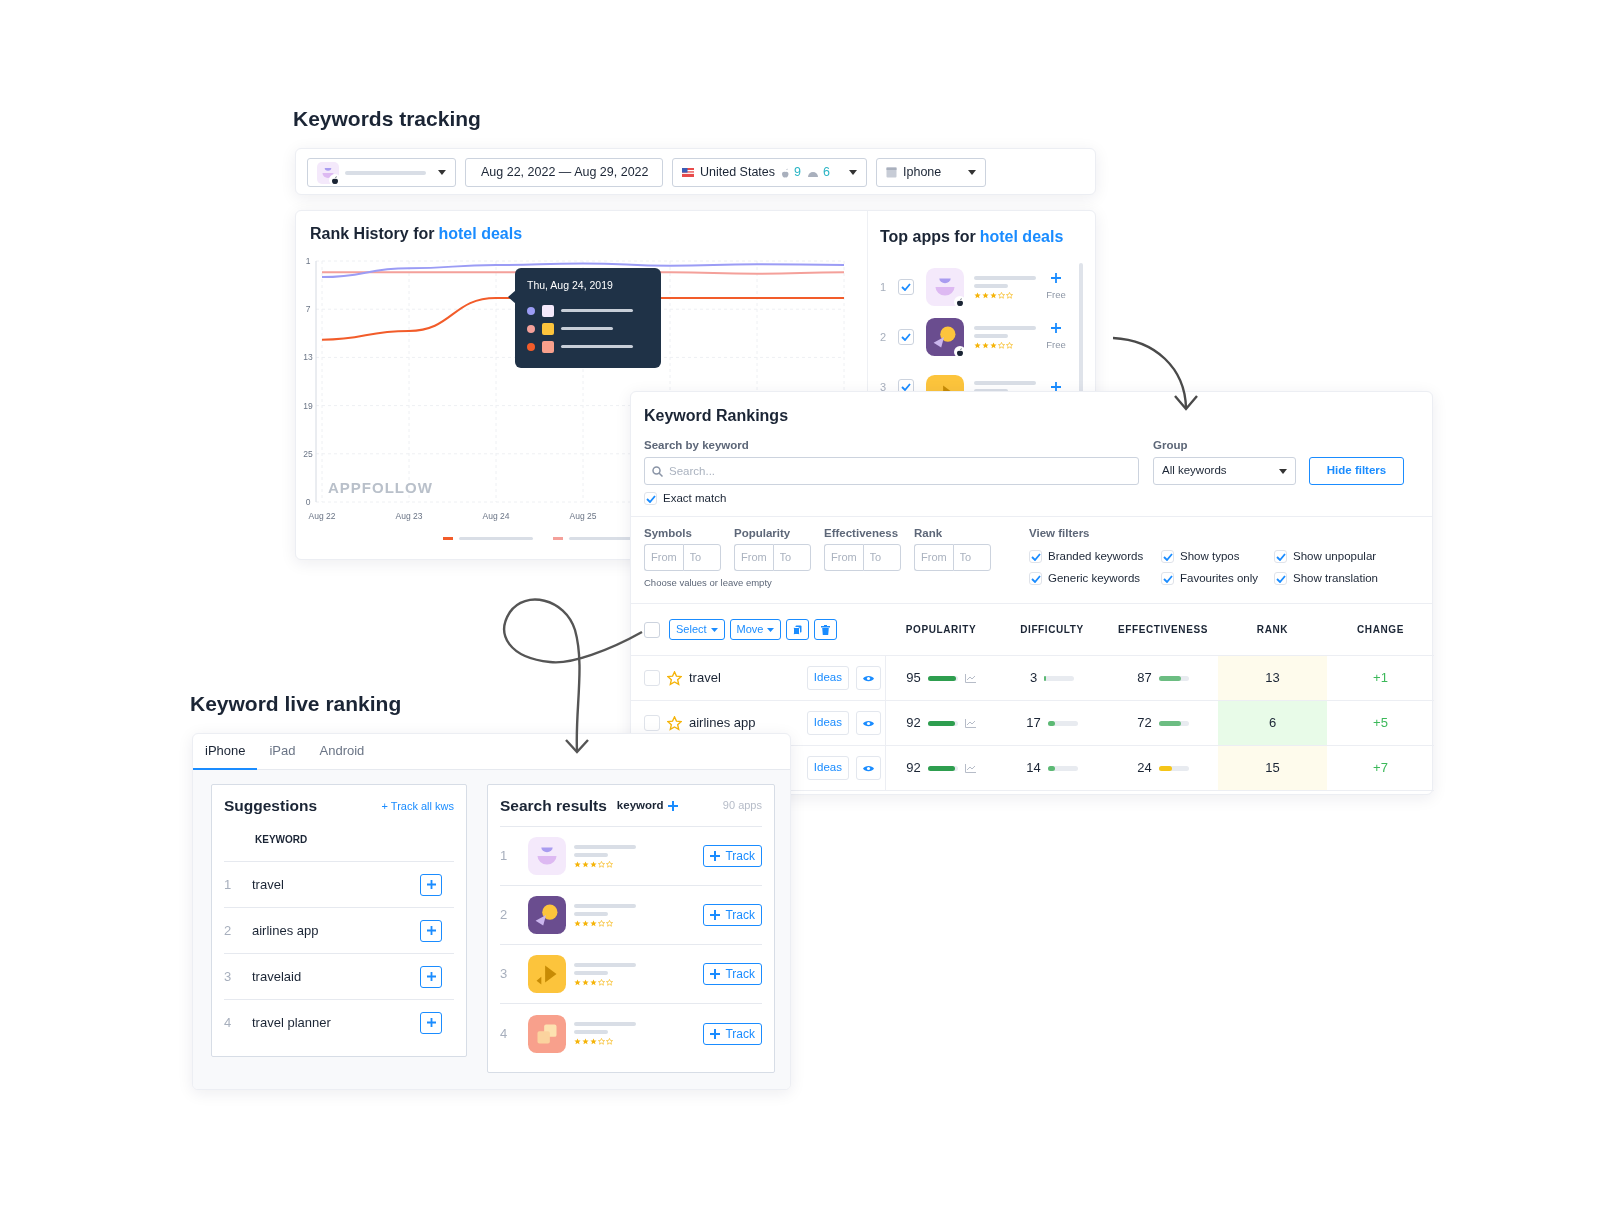  What do you see at coordinates (647, 805) in the screenshot?
I see `keyword-link: keyword` at bounding box center [647, 805].